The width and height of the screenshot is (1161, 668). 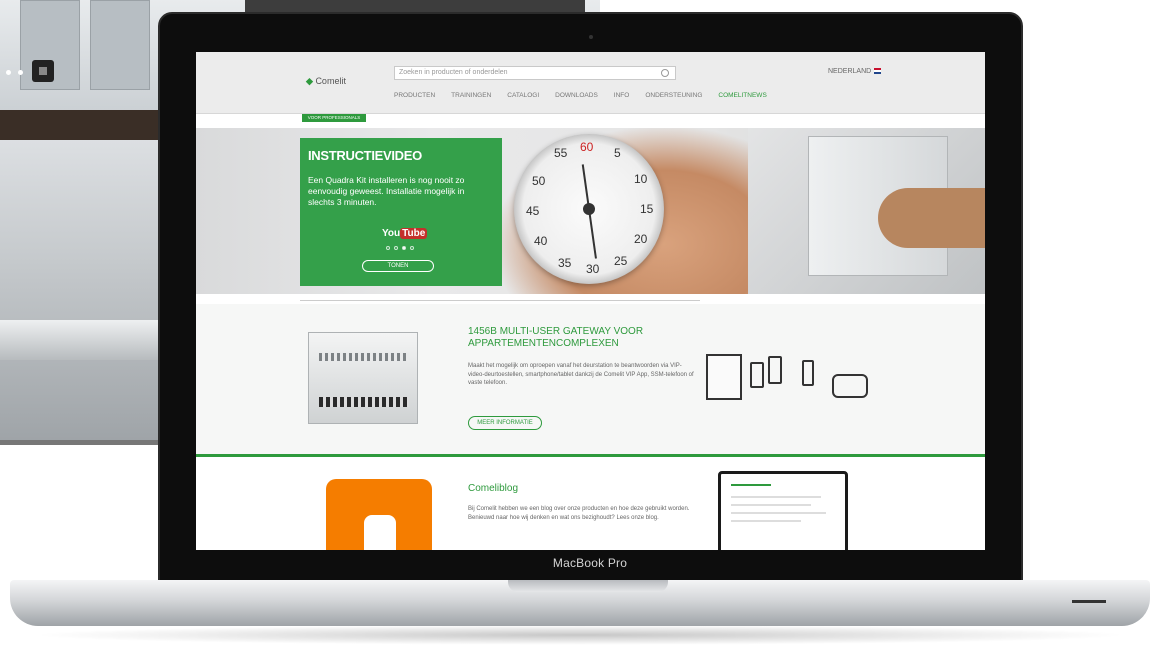 I want to click on professionals-tab: VOOR PROFESSIONALS, so click(x=334, y=118).